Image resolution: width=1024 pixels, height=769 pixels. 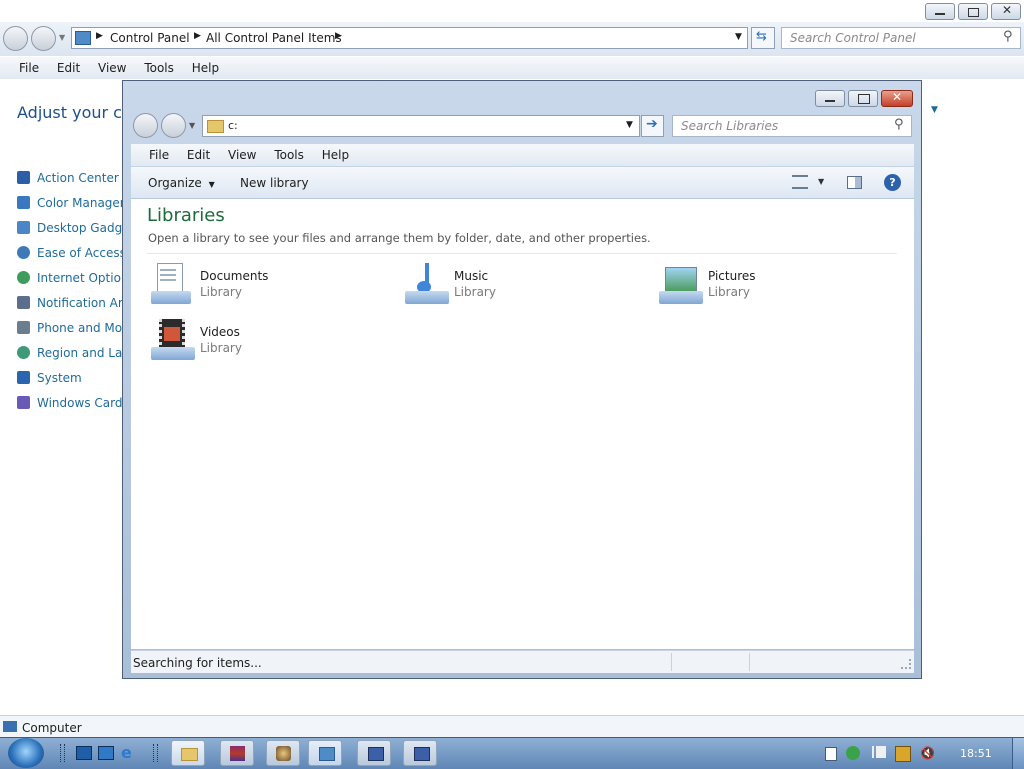 I want to click on go-button: ➔, so click(x=652, y=126).